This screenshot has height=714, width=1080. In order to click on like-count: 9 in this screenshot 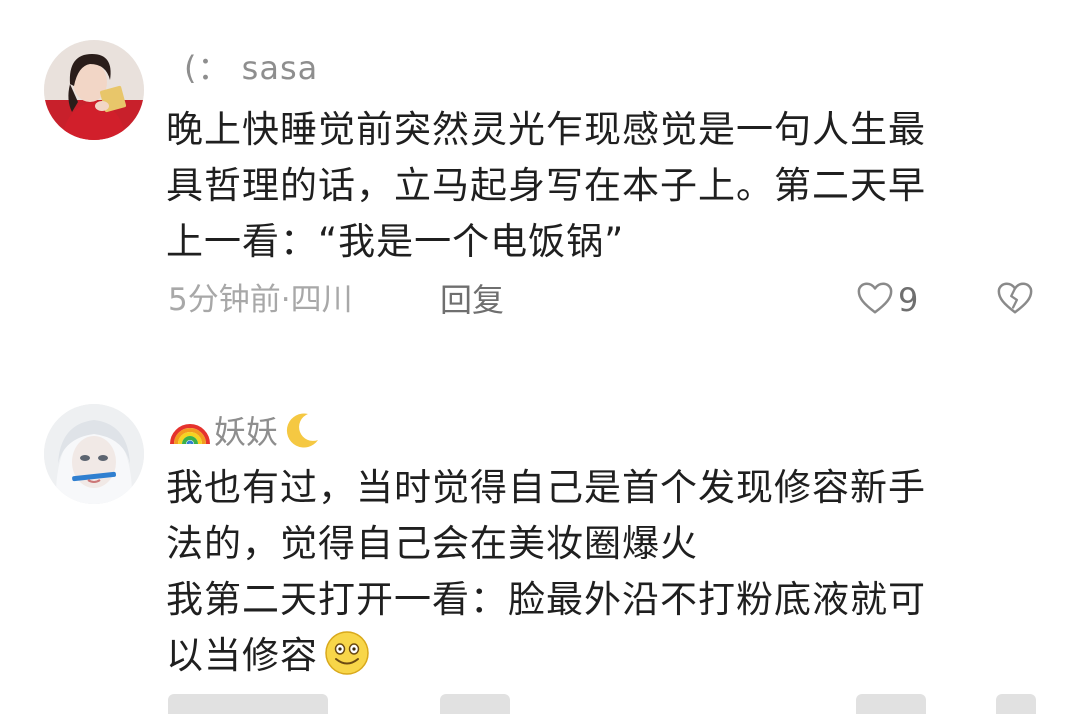, I will do `click(908, 300)`.